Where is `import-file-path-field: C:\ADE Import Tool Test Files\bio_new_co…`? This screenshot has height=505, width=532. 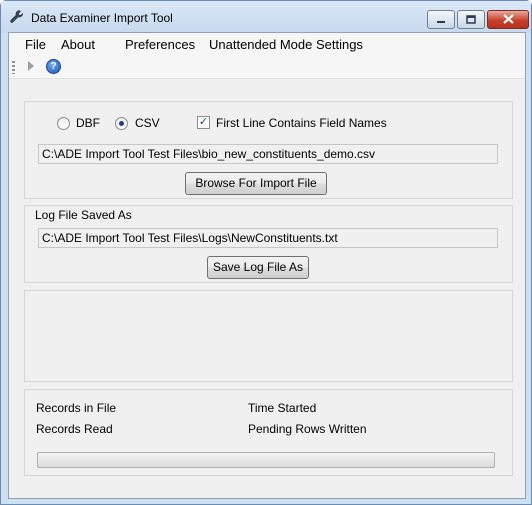
import-file-path-field: C:\ADE Import Tool Test Files\bio_new_co… is located at coordinates (268, 154).